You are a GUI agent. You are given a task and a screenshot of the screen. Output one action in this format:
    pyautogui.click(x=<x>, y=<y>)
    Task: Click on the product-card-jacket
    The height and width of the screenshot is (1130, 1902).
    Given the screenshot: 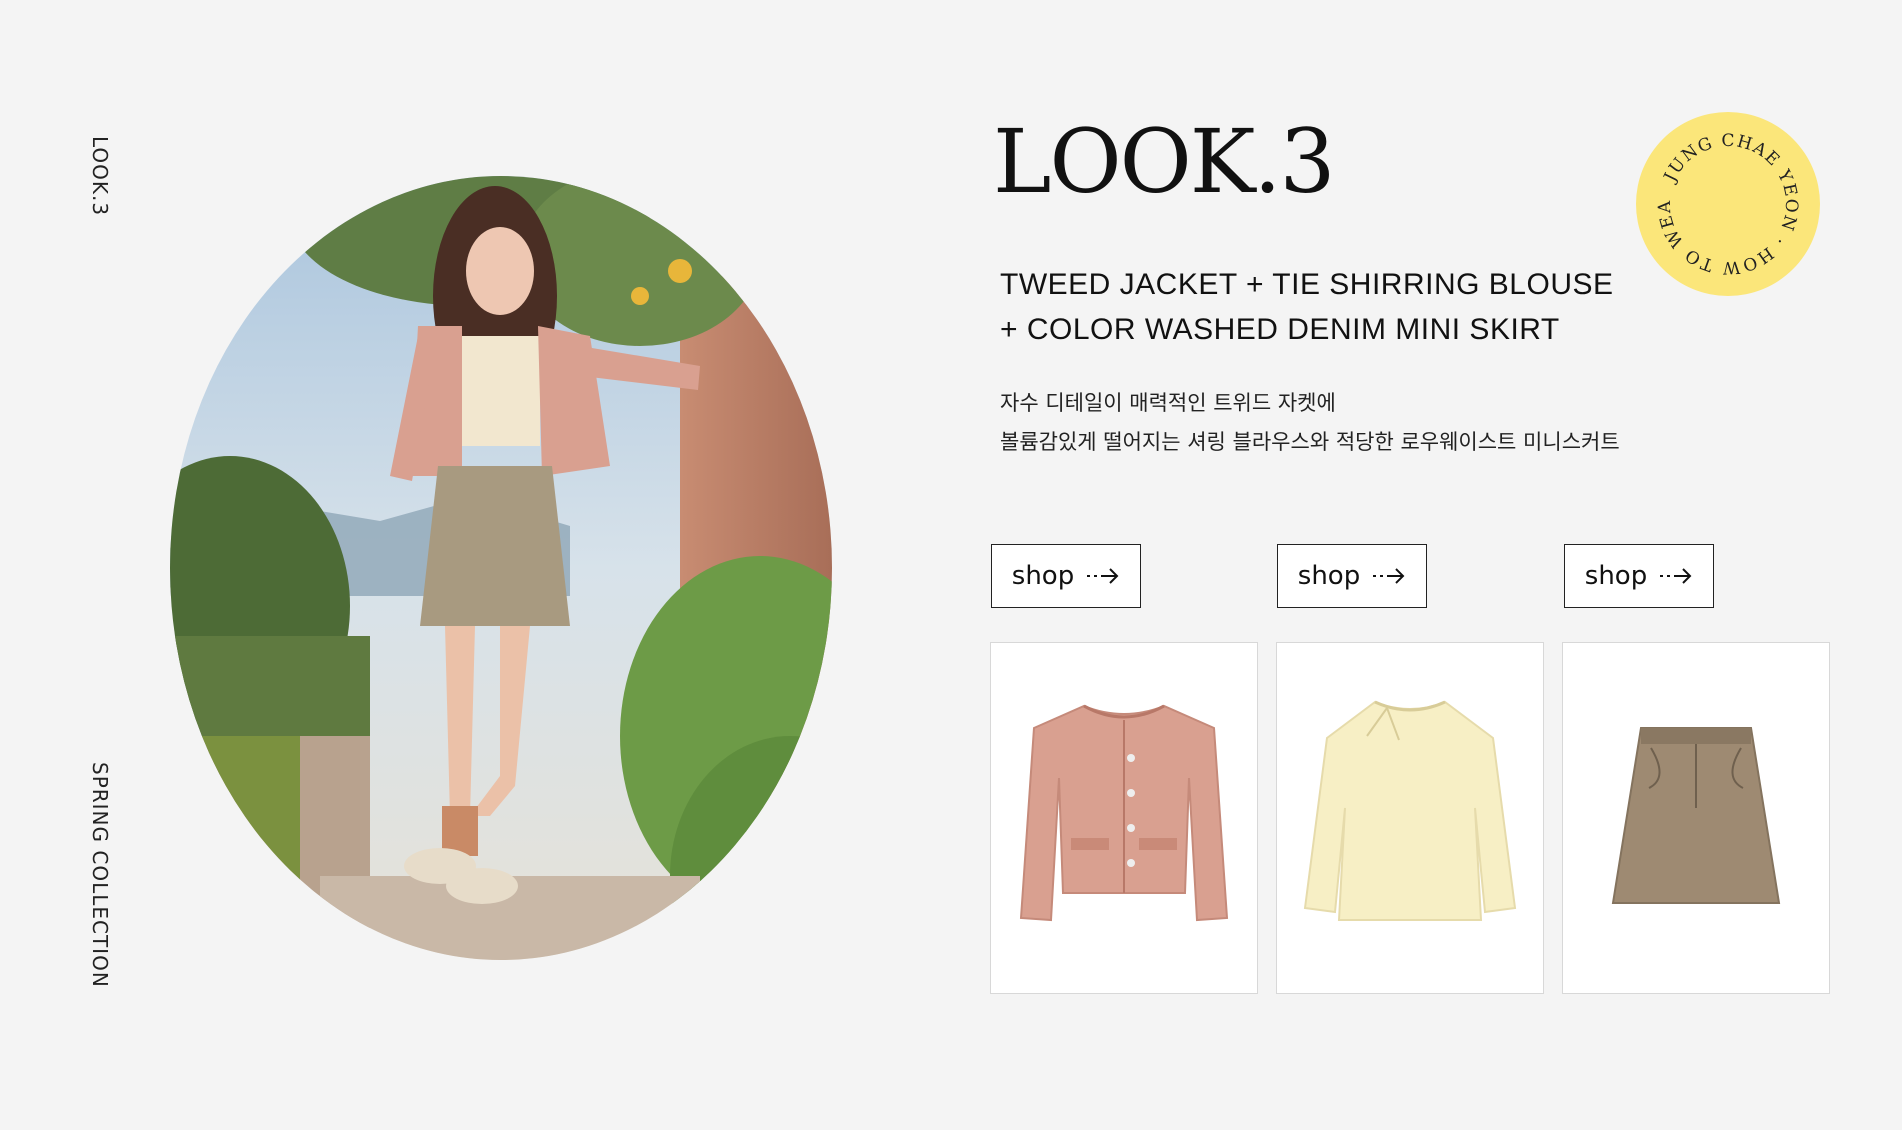 What is the action you would take?
    pyautogui.click(x=1124, y=818)
    